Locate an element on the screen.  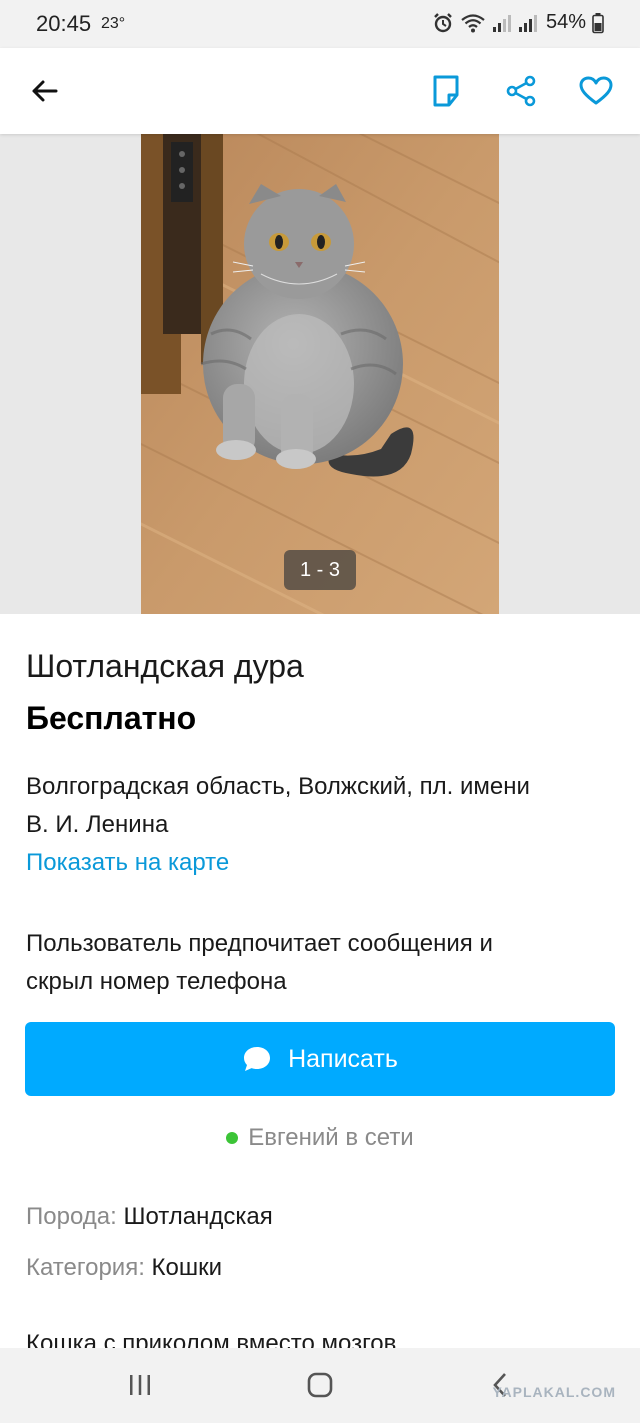
seller-online-status: Евгений в сети is located at coordinates (320, 1138).